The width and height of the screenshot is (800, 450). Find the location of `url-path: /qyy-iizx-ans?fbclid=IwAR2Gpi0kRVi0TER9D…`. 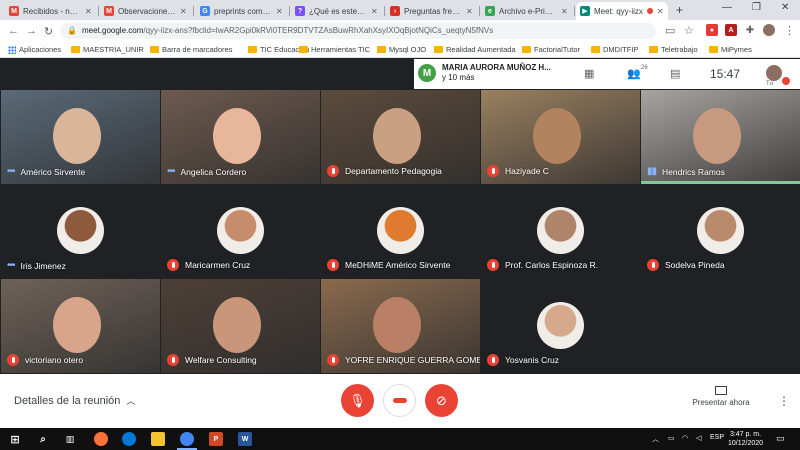

url-path: /qyy-iizx-ans?fbclid=IwAR2Gpi0kRVi0TER9D… is located at coordinates (318, 30).